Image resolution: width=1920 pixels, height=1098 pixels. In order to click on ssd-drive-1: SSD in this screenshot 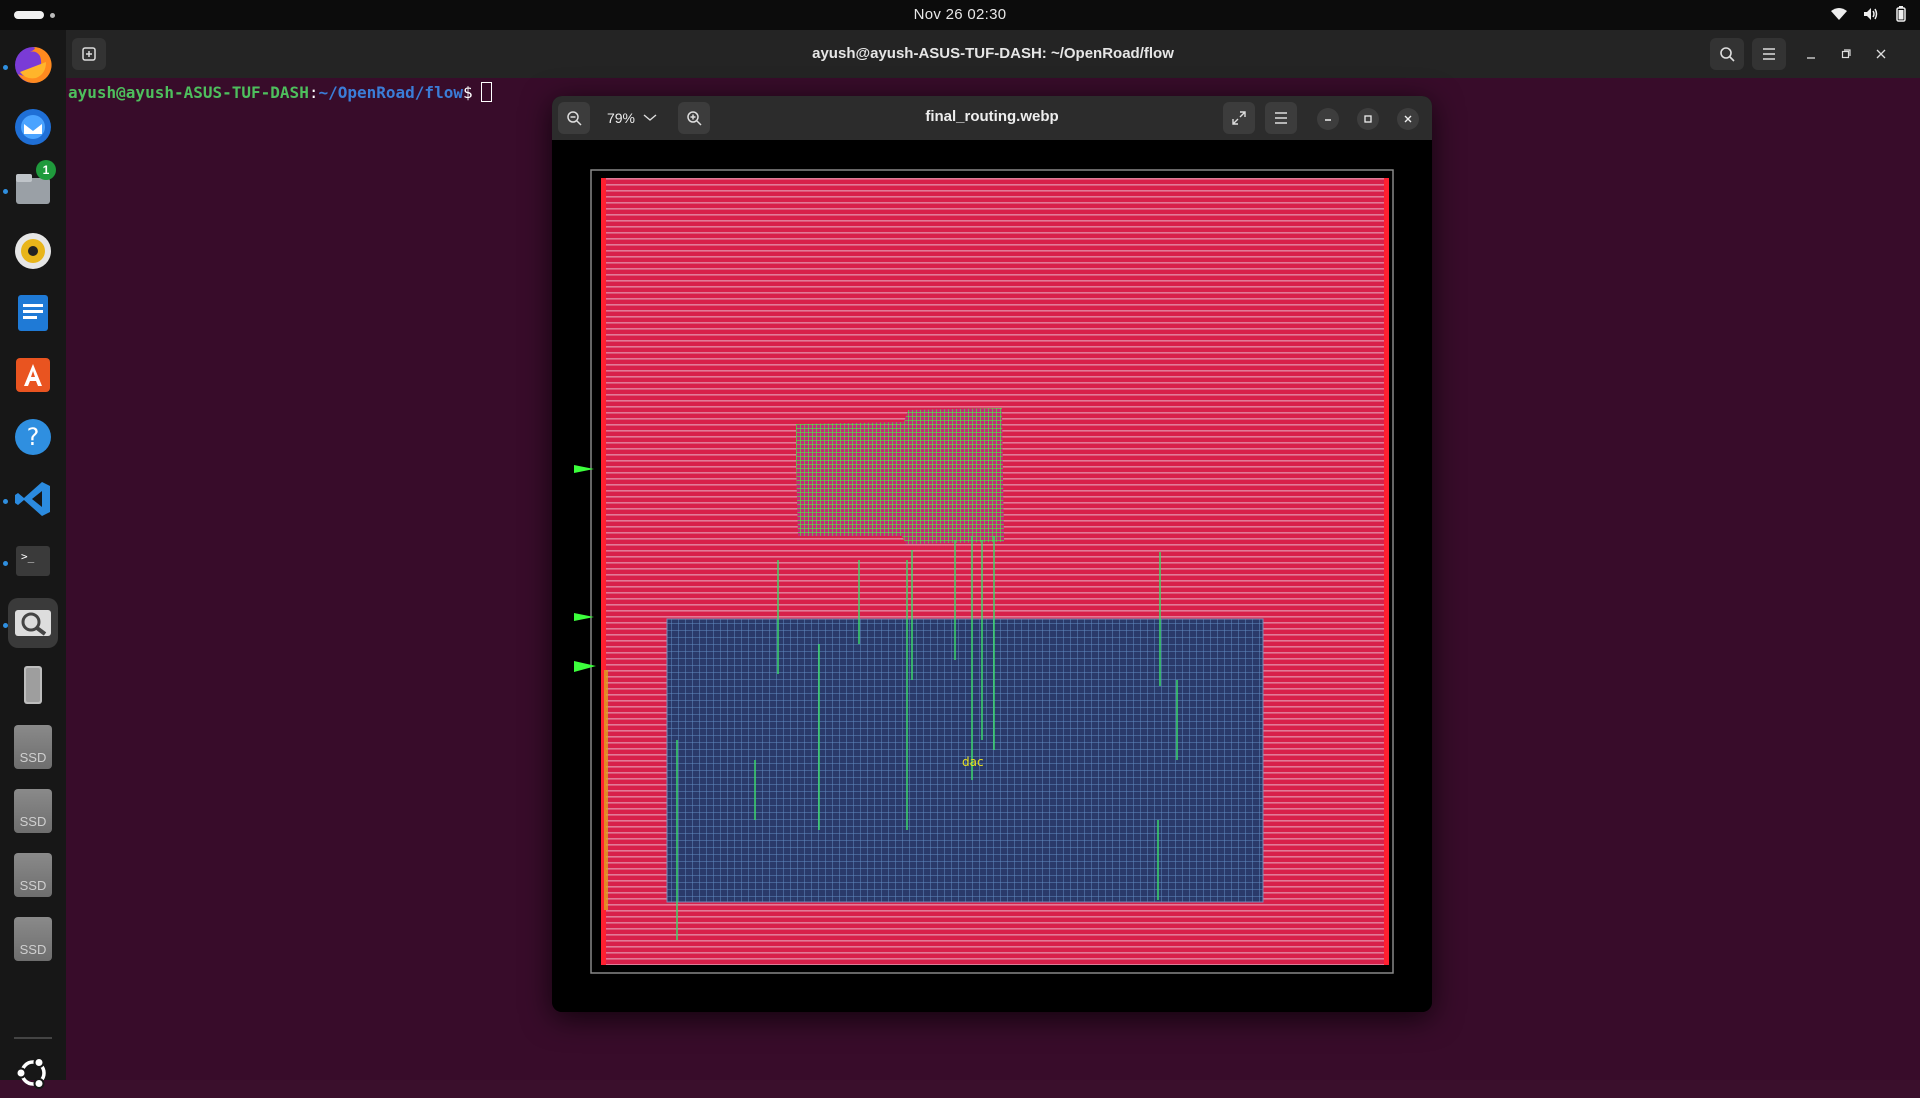, I will do `click(33, 747)`.